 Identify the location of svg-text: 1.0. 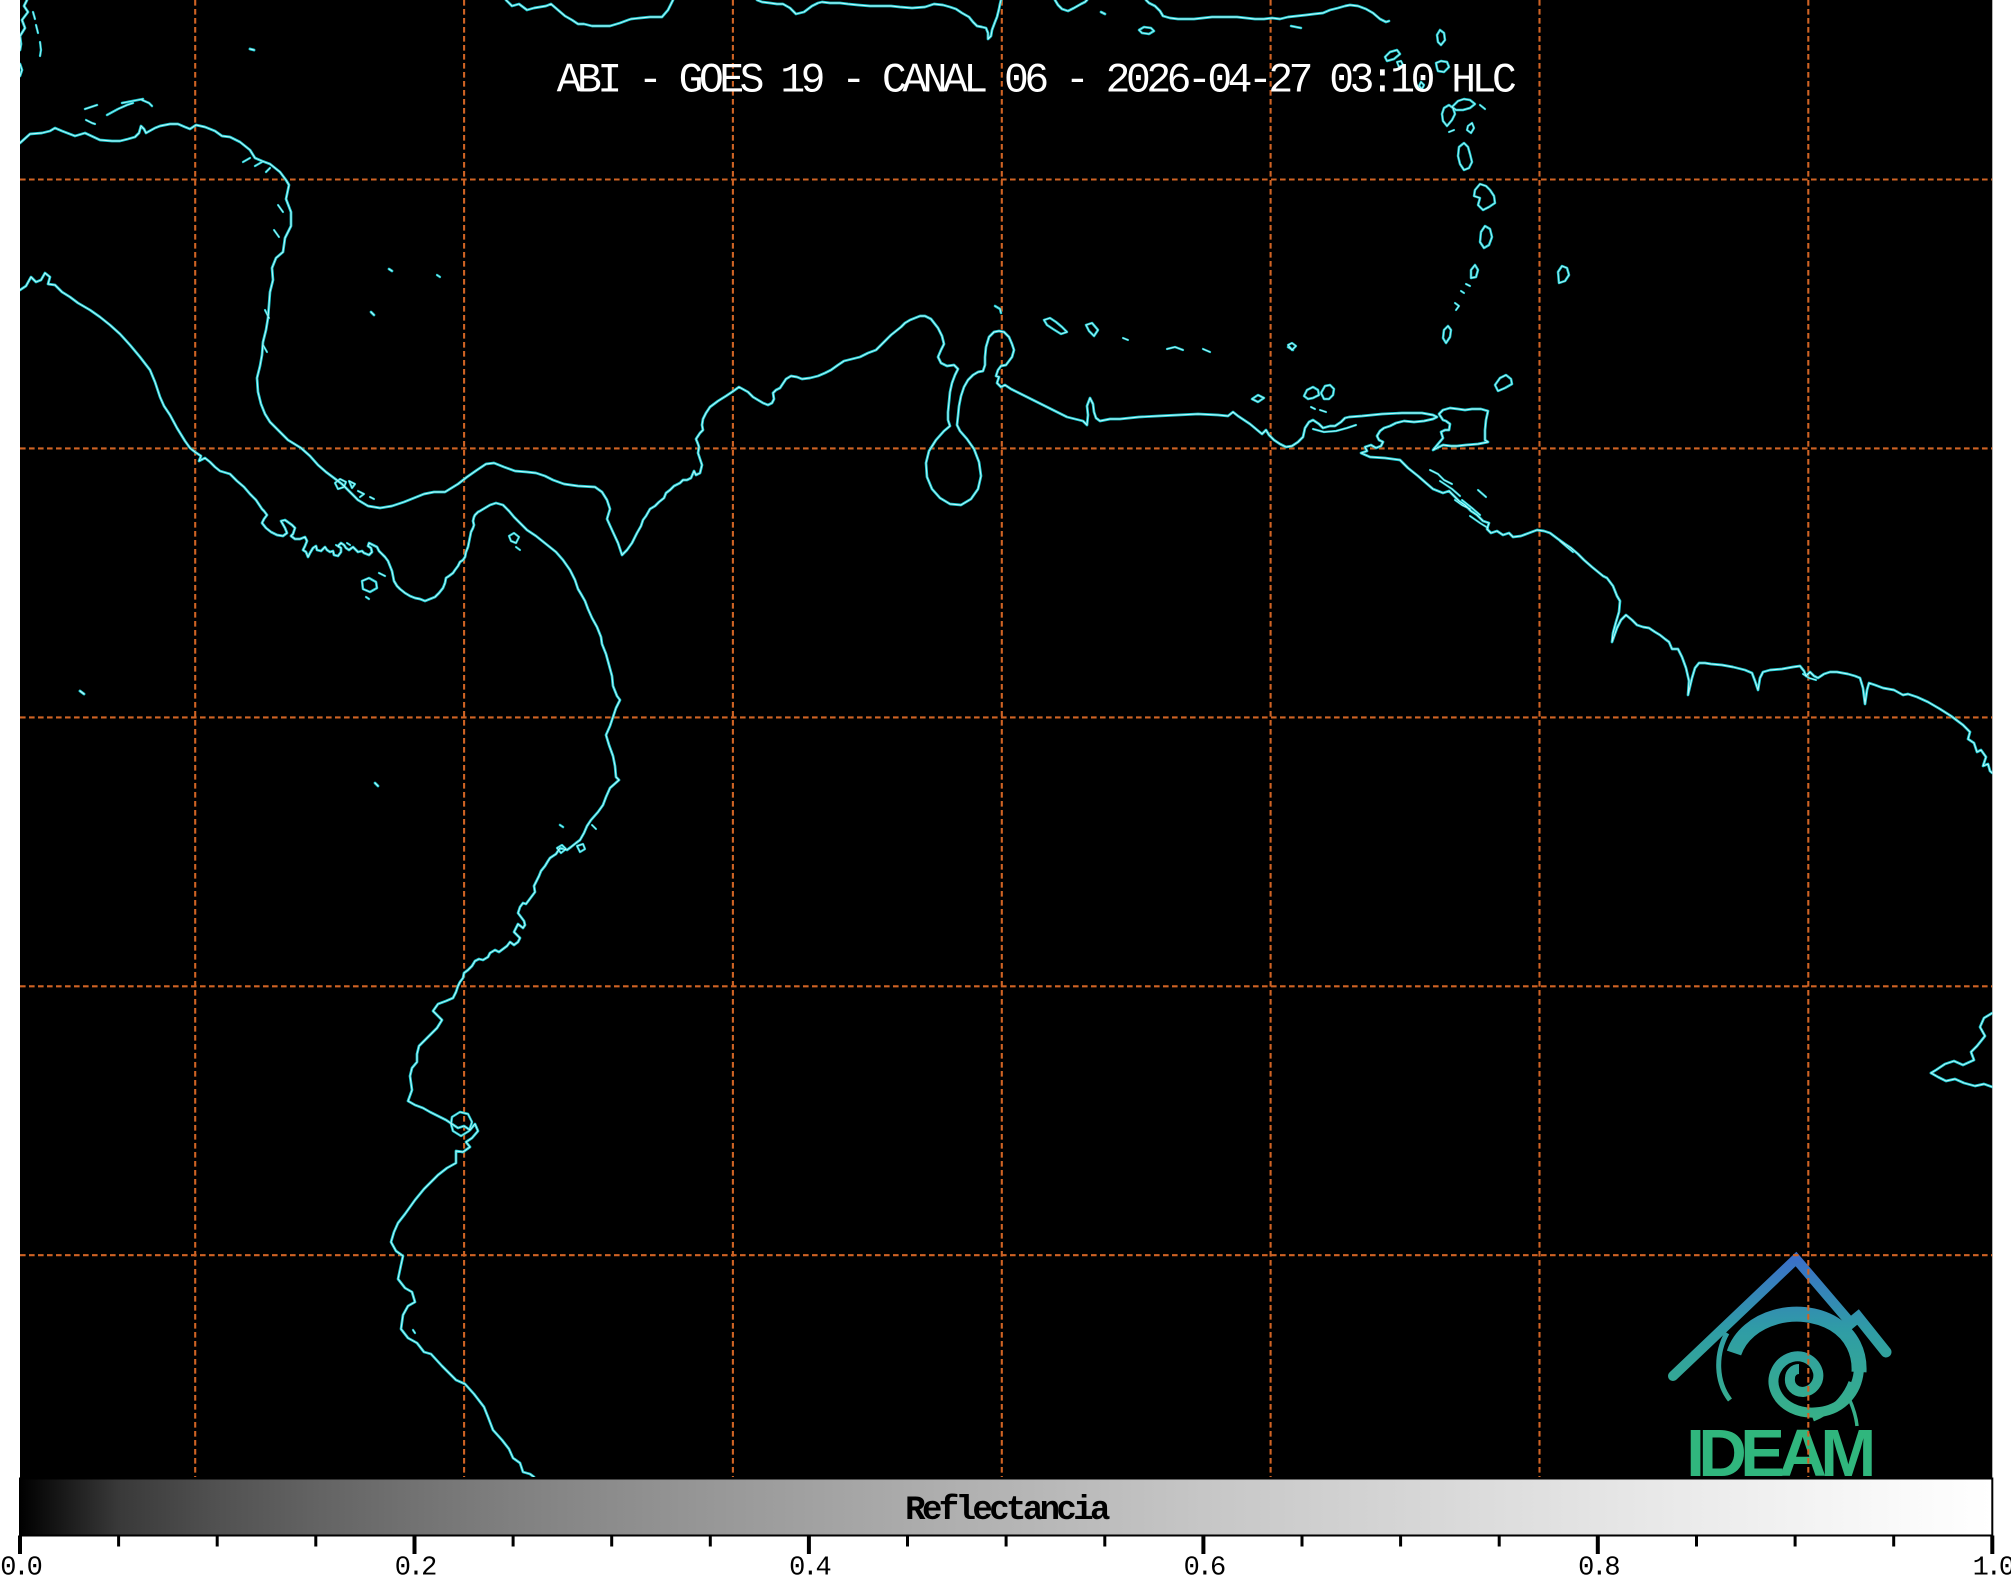
(1992, 1565).